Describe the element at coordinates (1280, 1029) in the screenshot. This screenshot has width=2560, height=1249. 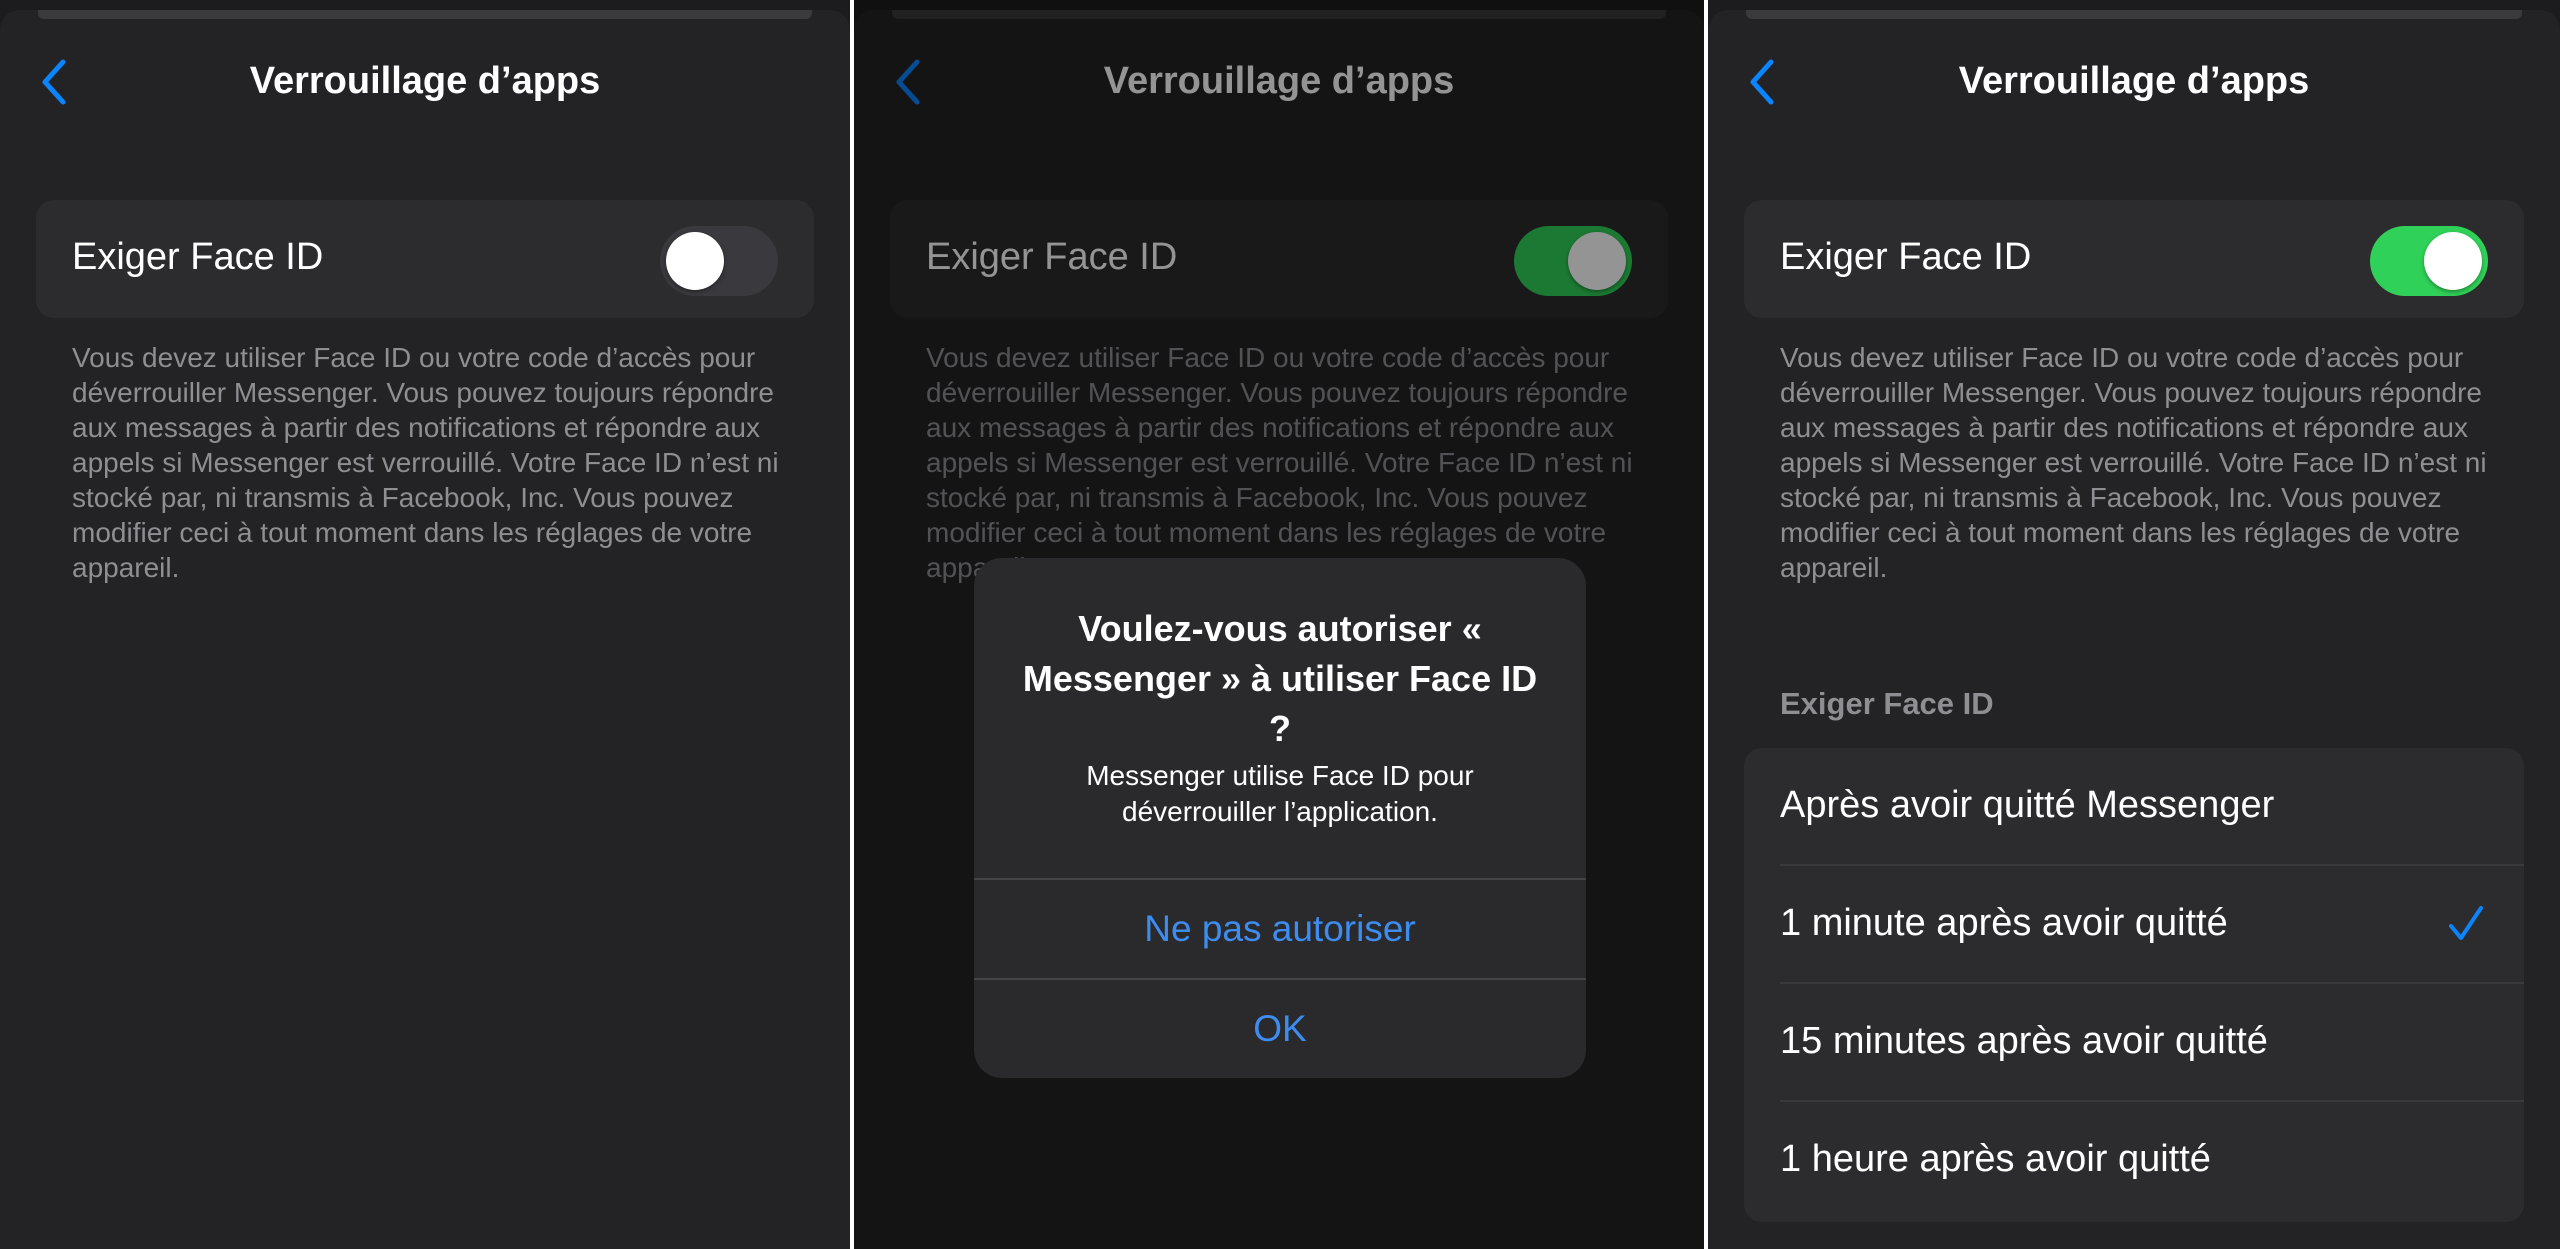
I see `ok-button: OK` at that location.